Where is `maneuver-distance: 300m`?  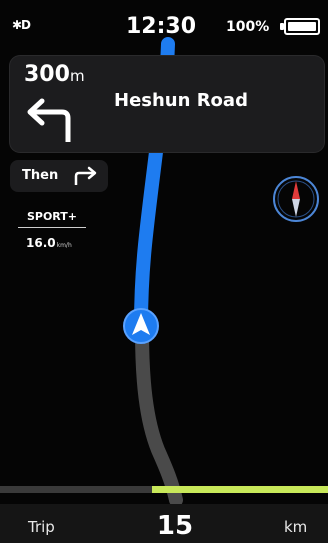
maneuver-distance: 300m is located at coordinates (54, 74).